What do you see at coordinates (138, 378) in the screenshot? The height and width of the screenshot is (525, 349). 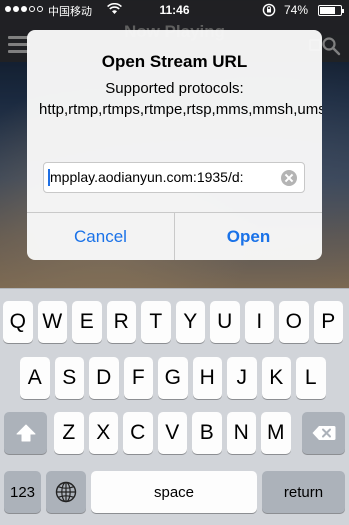 I see `key-f: F` at bounding box center [138, 378].